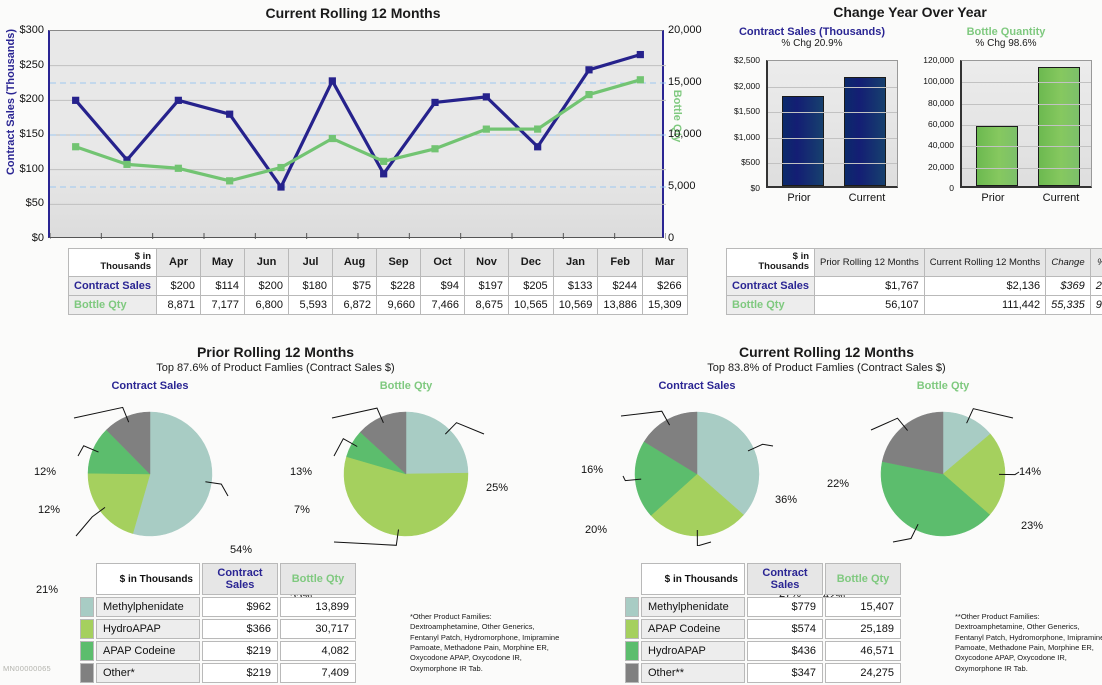  Describe the element at coordinates (785, 629) in the screenshot. I see `contract-sales-value: $574` at that location.